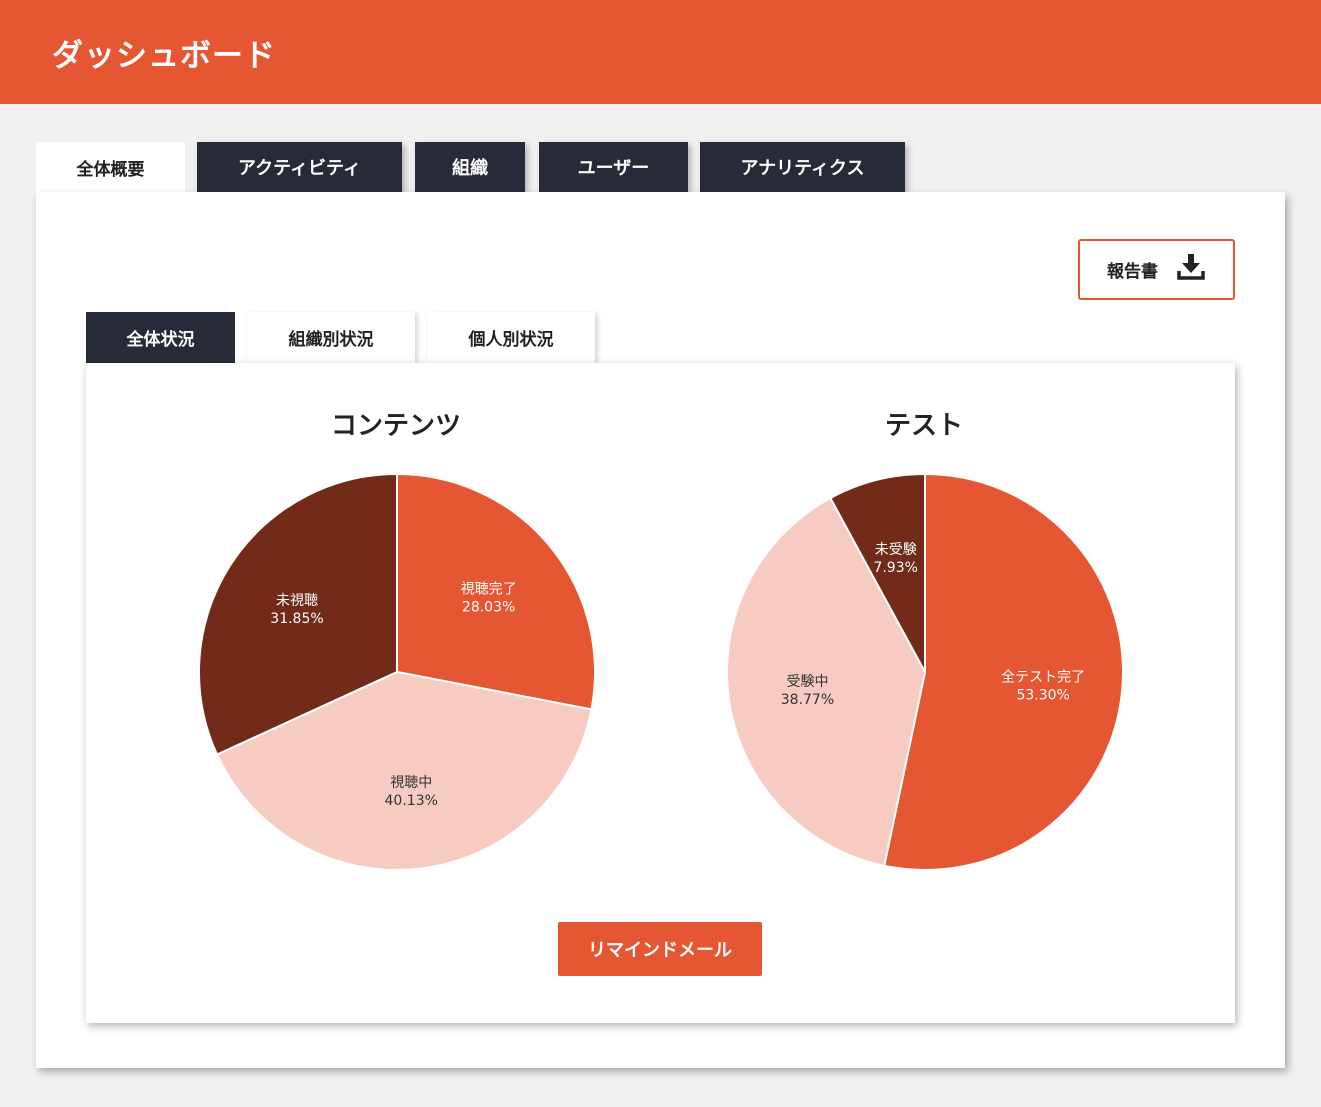 This screenshot has height=1107, width=1321. Describe the element at coordinates (1191, 269) in the screenshot. I see `download-icon` at that location.